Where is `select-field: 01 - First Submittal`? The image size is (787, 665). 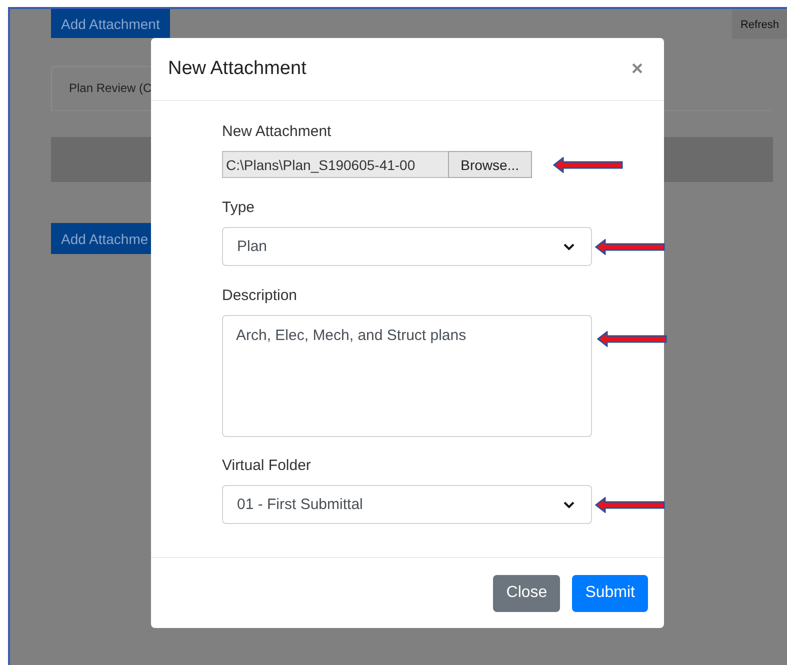
select-field: 01 - First Submittal is located at coordinates (407, 504).